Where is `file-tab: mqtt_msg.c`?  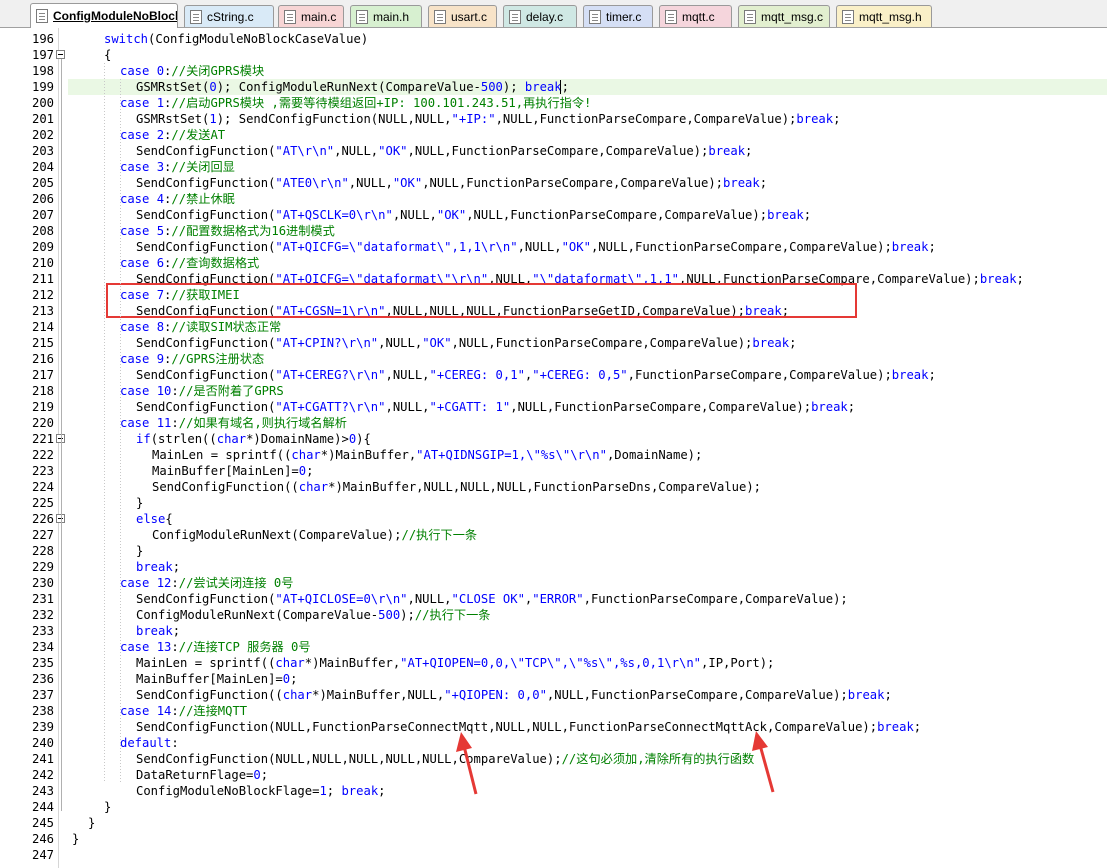
file-tab: mqtt_msg.c is located at coordinates (784, 16).